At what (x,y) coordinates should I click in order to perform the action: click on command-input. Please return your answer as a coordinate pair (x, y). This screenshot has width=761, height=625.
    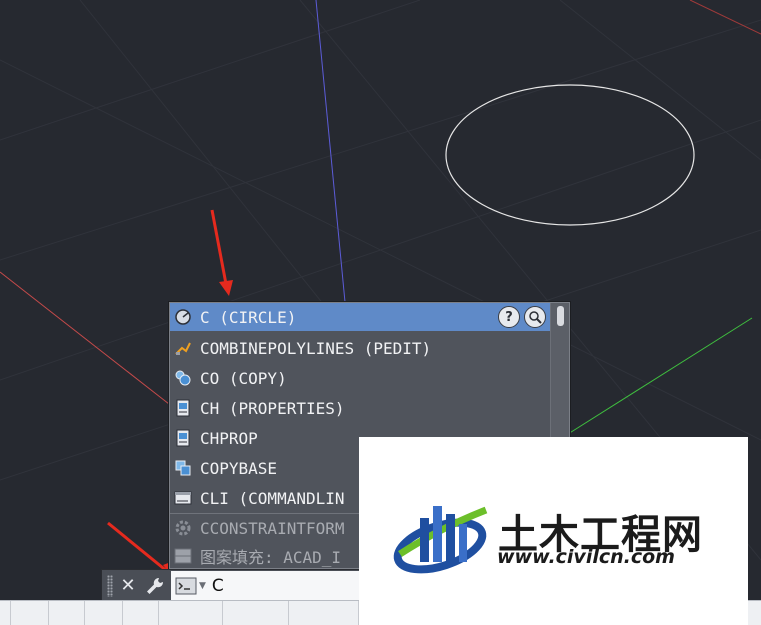
    Looking at the image, I should click on (286, 586).